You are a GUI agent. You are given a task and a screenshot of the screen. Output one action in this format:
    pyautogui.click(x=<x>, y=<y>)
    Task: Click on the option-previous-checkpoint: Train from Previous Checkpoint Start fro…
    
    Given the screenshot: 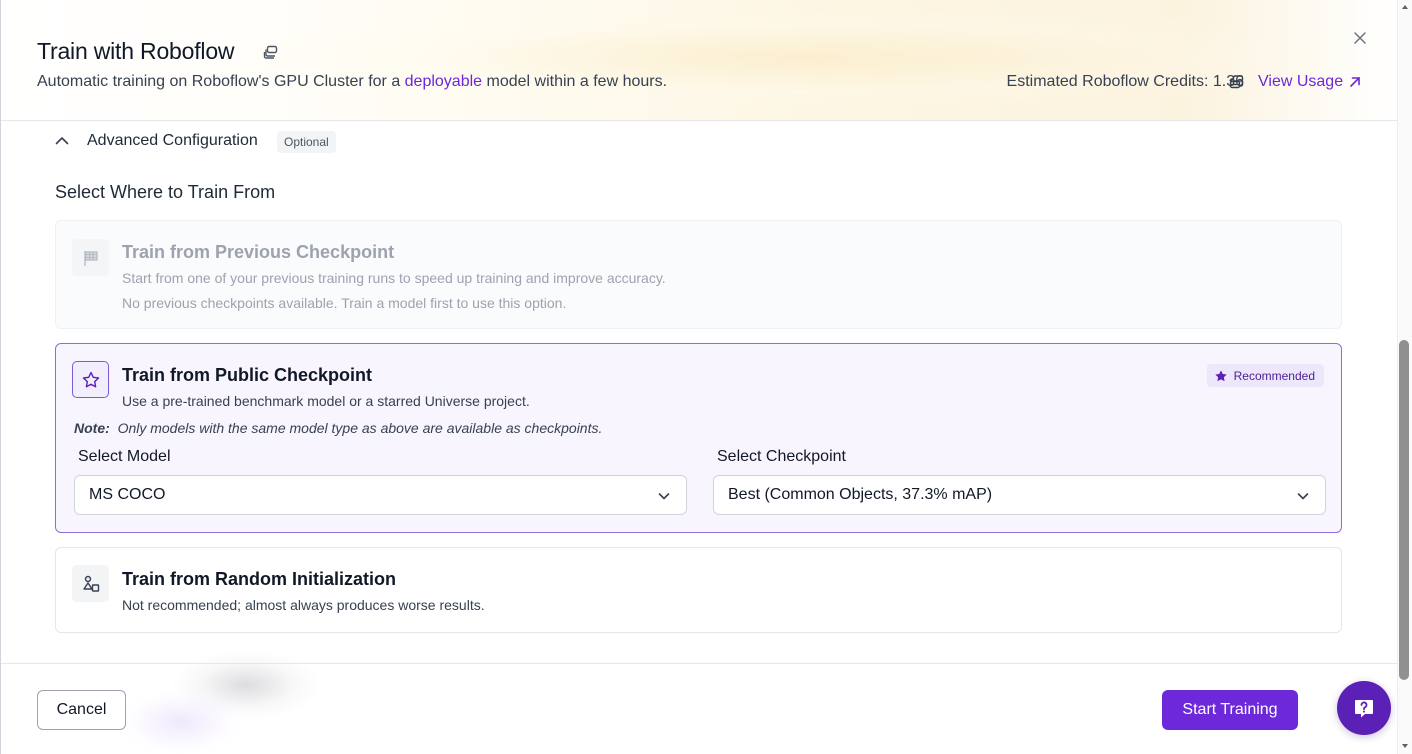 What is the action you would take?
    pyautogui.click(x=698, y=274)
    